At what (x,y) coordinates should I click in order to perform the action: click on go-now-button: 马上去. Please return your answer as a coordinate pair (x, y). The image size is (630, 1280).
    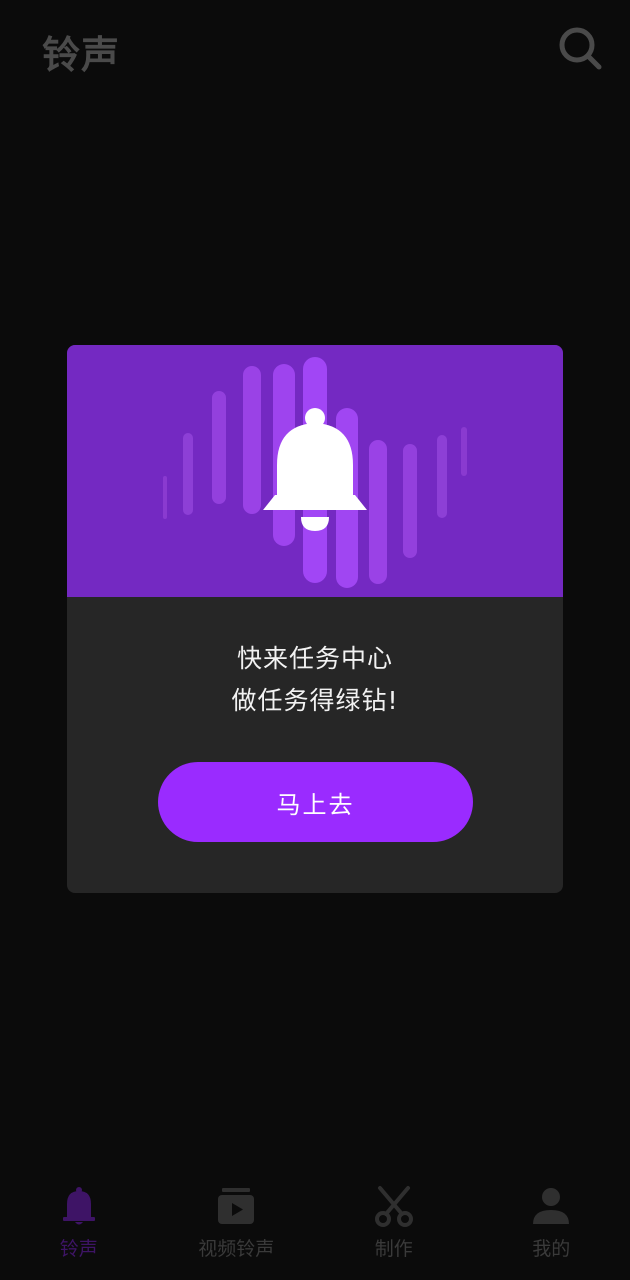
    Looking at the image, I should click on (315, 802).